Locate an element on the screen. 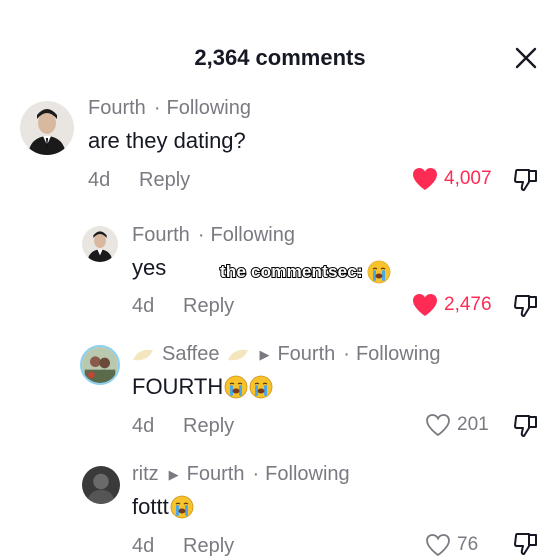 This screenshot has width=560, height=560. like-count: 4,007 is located at coordinates (468, 178).